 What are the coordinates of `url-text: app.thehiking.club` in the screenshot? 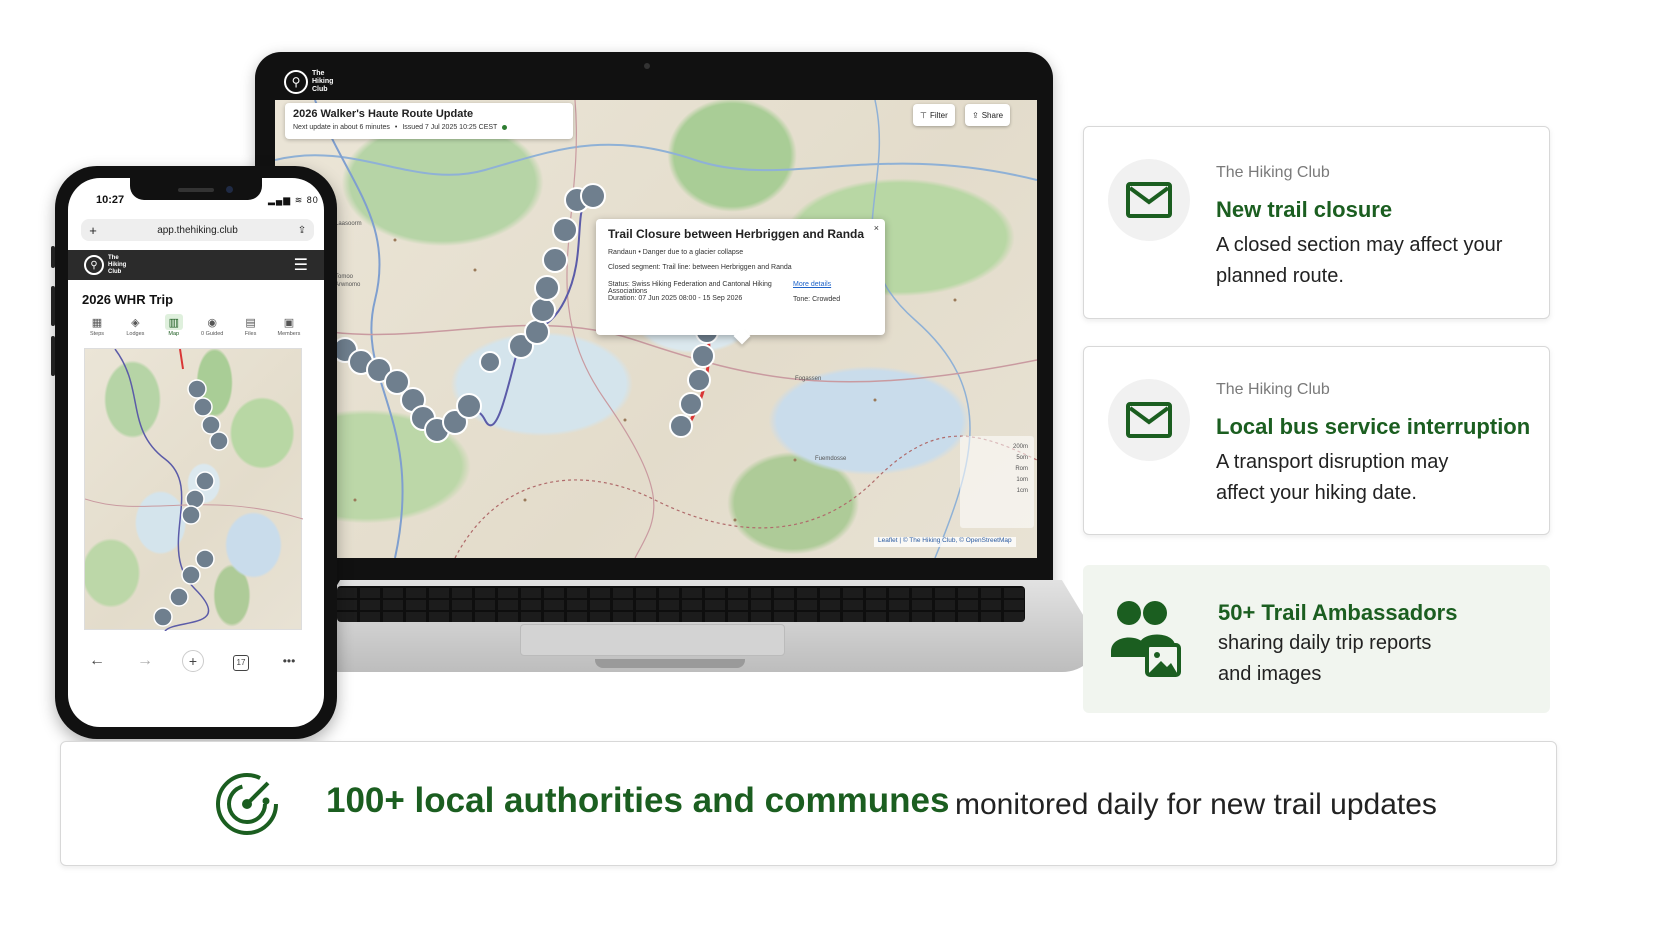 It's located at (197, 230).